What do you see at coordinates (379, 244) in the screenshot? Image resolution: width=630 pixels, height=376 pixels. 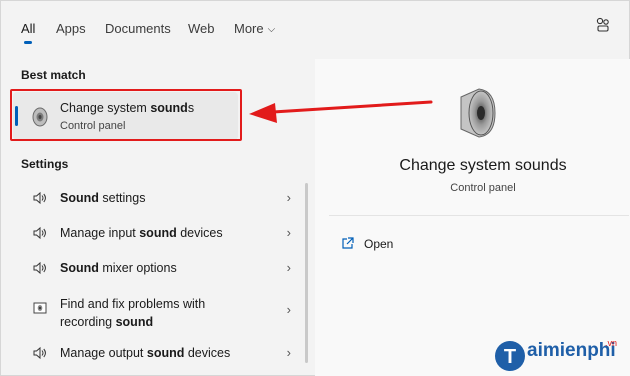 I see `open-action-label: Open` at bounding box center [379, 244].